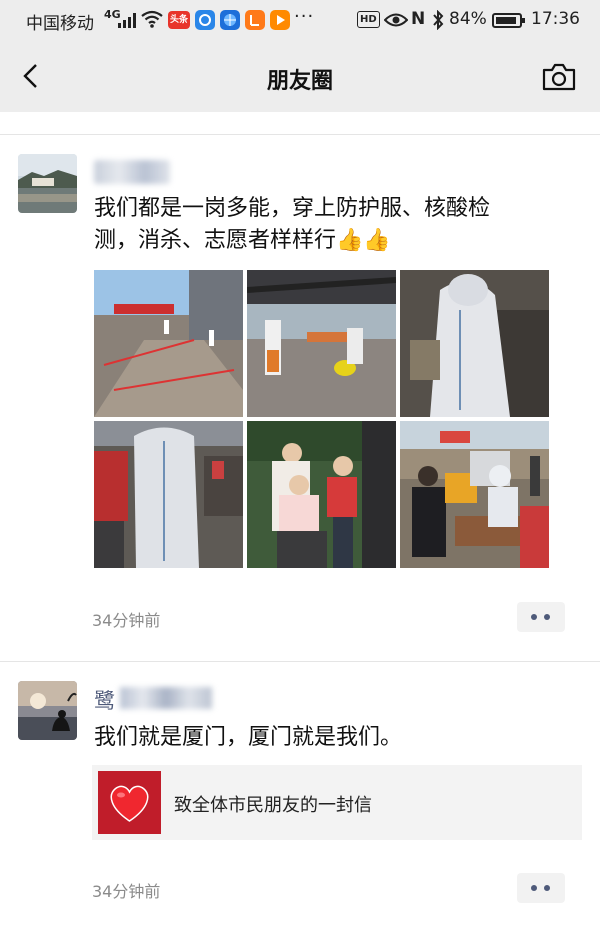 This screenshot has width=600, height=931. Describe the element at coordinates (280, 20) in the screenshot. I see `play-app-icon` at that location.